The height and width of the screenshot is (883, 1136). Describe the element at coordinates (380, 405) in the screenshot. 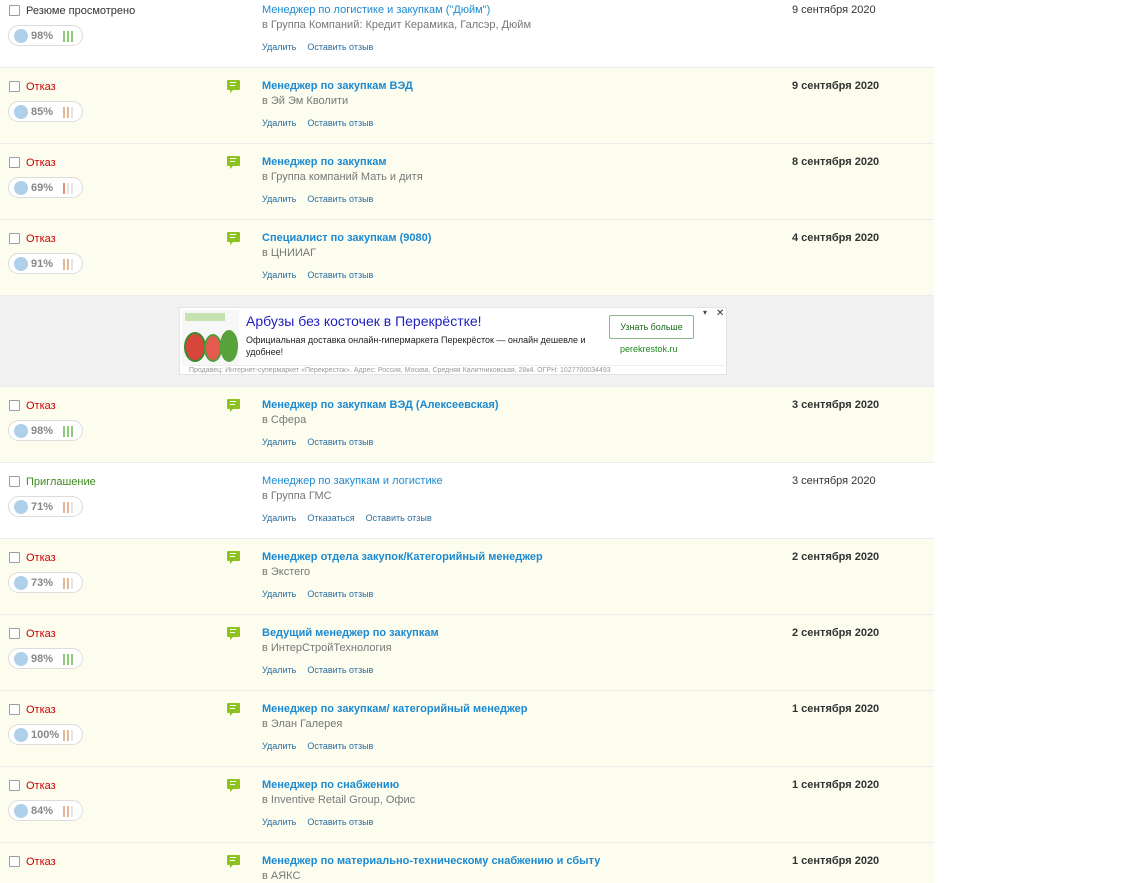

I see `vacancy-title-link: Менеджер по закупкам ВЭД (Алексеевская)` at that location.